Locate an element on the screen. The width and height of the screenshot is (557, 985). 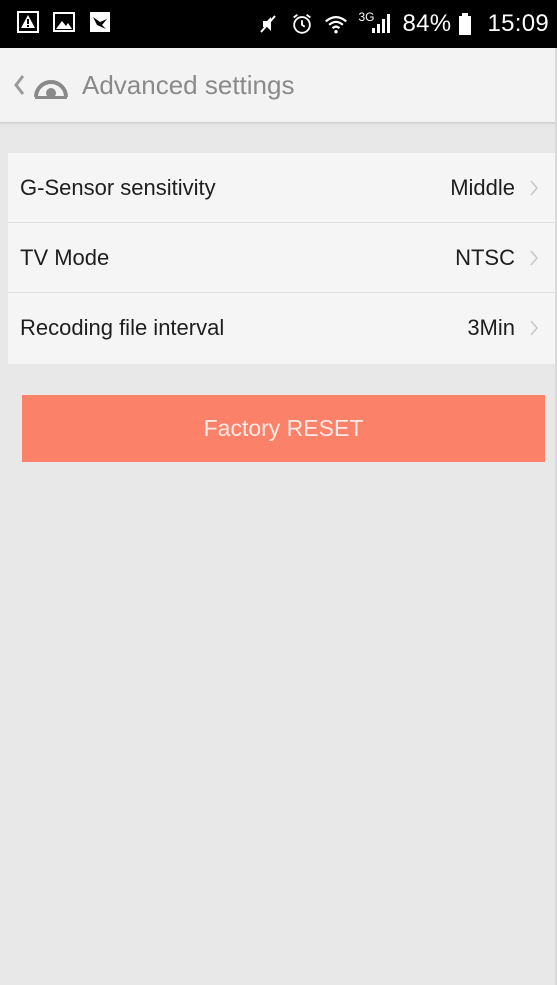
setting-tv-mode: TV Mode NTSC is located at coordinates (282, 258).